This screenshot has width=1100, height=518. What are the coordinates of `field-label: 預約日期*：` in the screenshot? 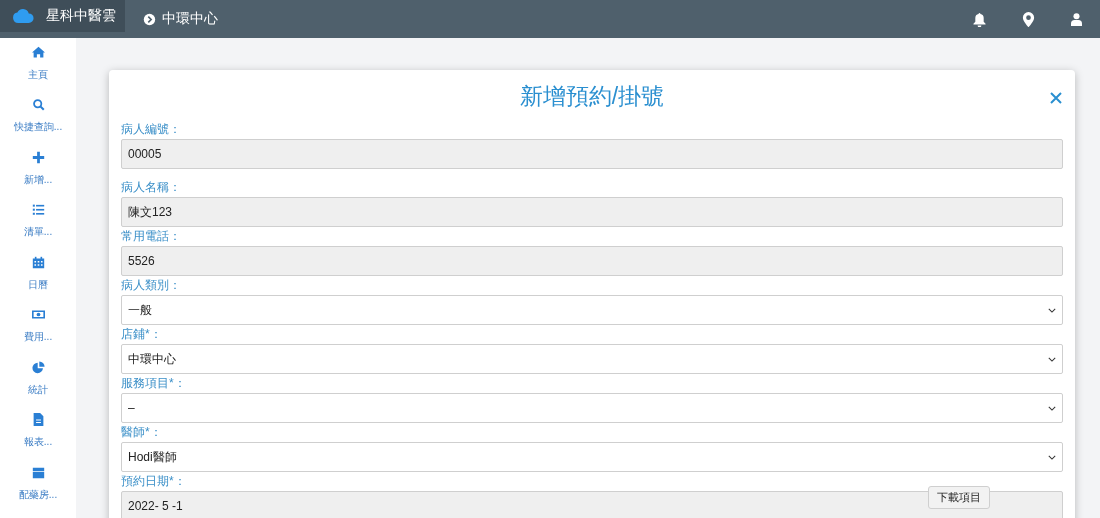 It's located at (154, 481).